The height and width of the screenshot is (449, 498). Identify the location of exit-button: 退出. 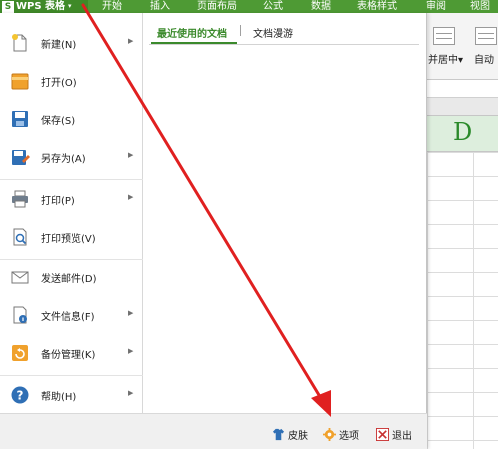
(394, 434).